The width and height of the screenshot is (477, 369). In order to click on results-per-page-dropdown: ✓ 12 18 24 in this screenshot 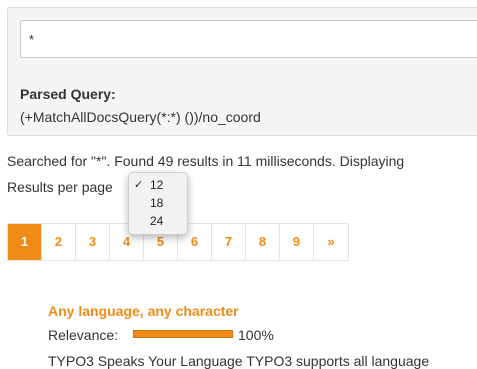, I will do `click(158, 203)`.